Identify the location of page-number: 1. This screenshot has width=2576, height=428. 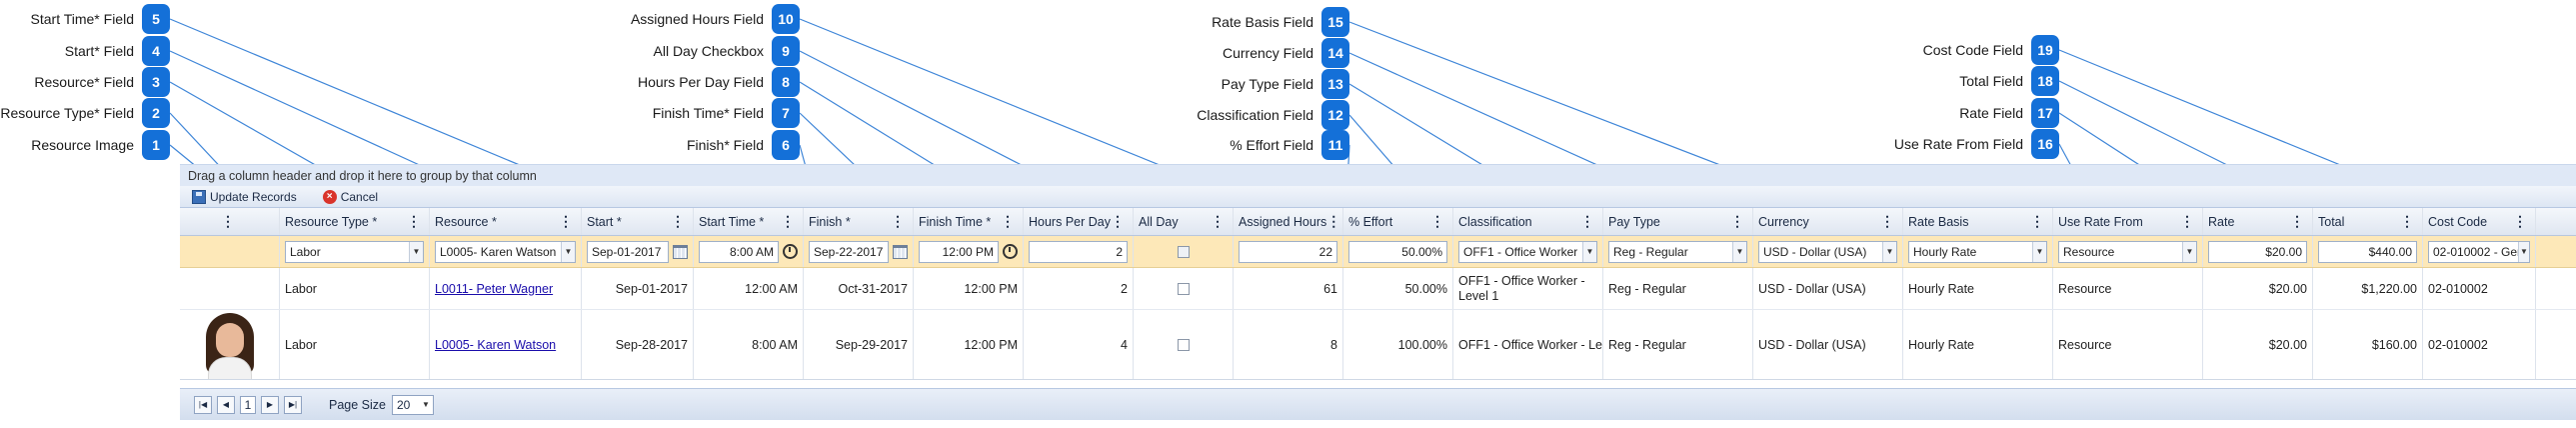
(248, 404).